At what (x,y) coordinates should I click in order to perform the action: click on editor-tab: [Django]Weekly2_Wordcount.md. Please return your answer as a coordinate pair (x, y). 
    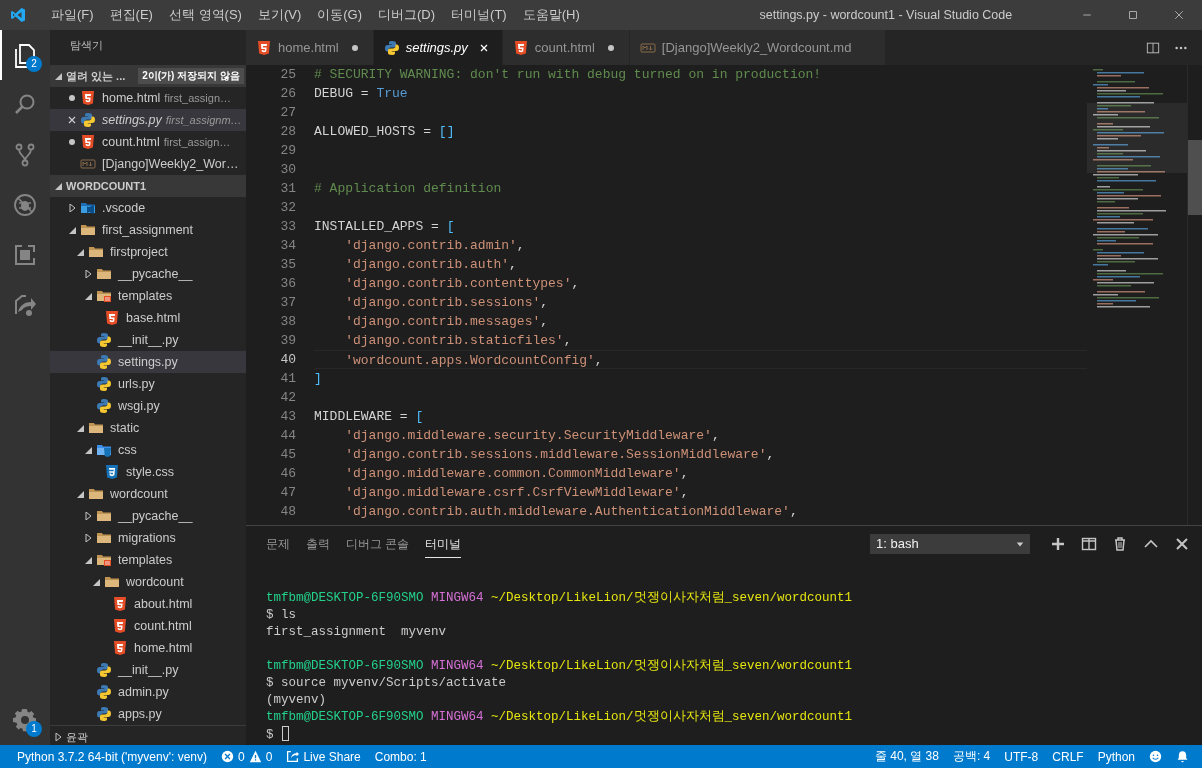
    Looking at the image, I should click on (758, 47).